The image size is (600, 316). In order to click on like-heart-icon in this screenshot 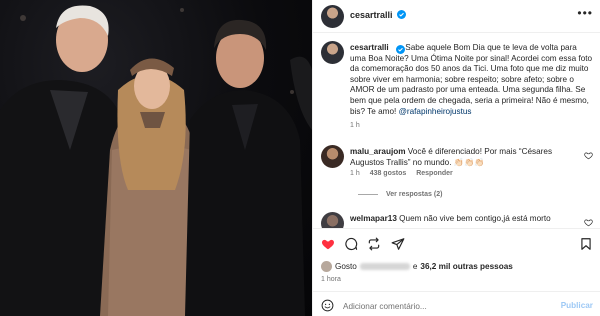, I will do `click(328, 244)`.